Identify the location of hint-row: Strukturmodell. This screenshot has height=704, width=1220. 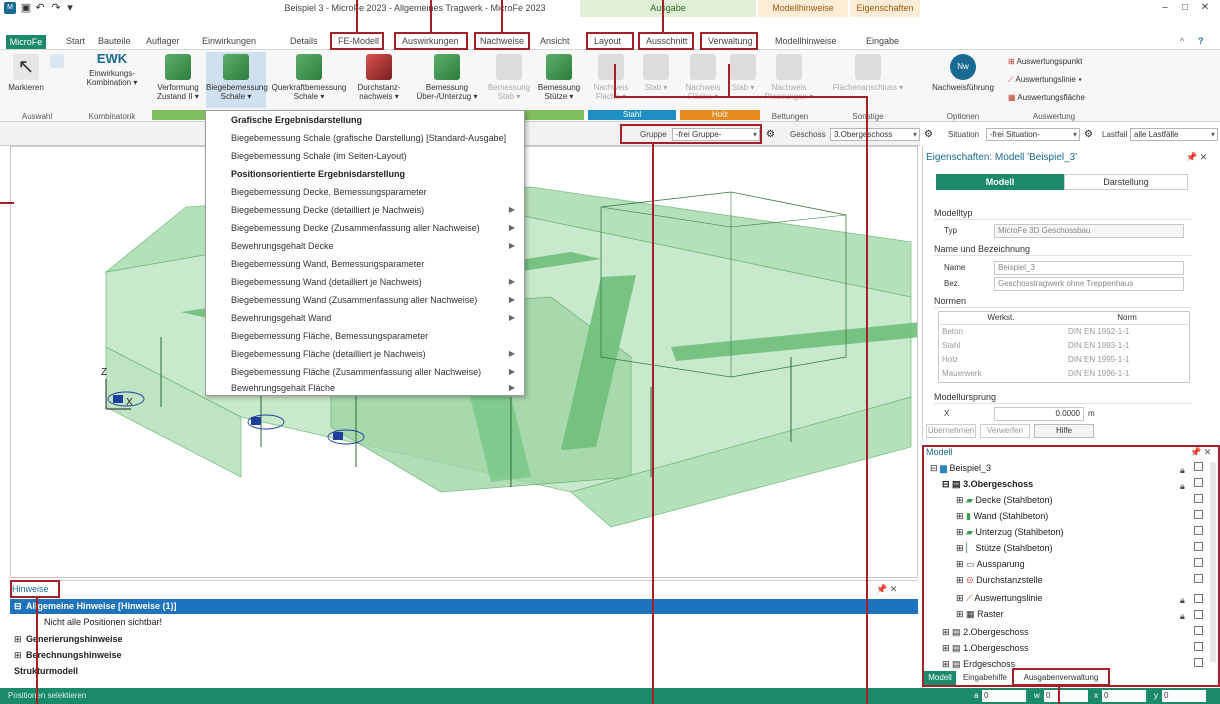
(464, 671).